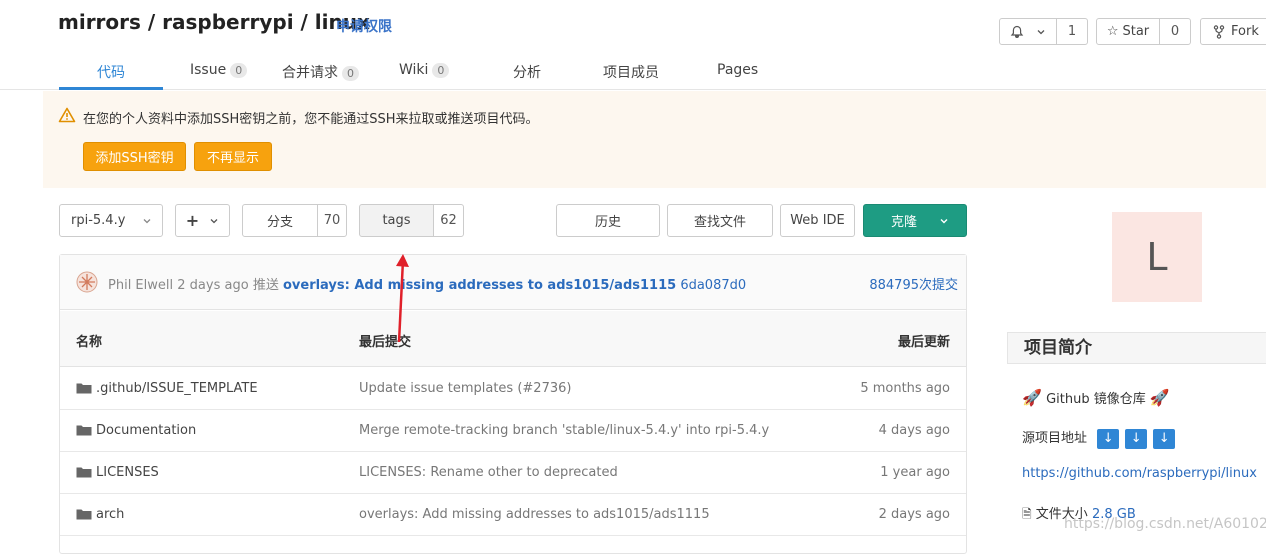 The image size is (1266, 554). What do you see at coordinates (214, 22) in the screenshot?
I see `repo-path: mirrors / raspberrypi / linux` at bounding box center [214, 22].